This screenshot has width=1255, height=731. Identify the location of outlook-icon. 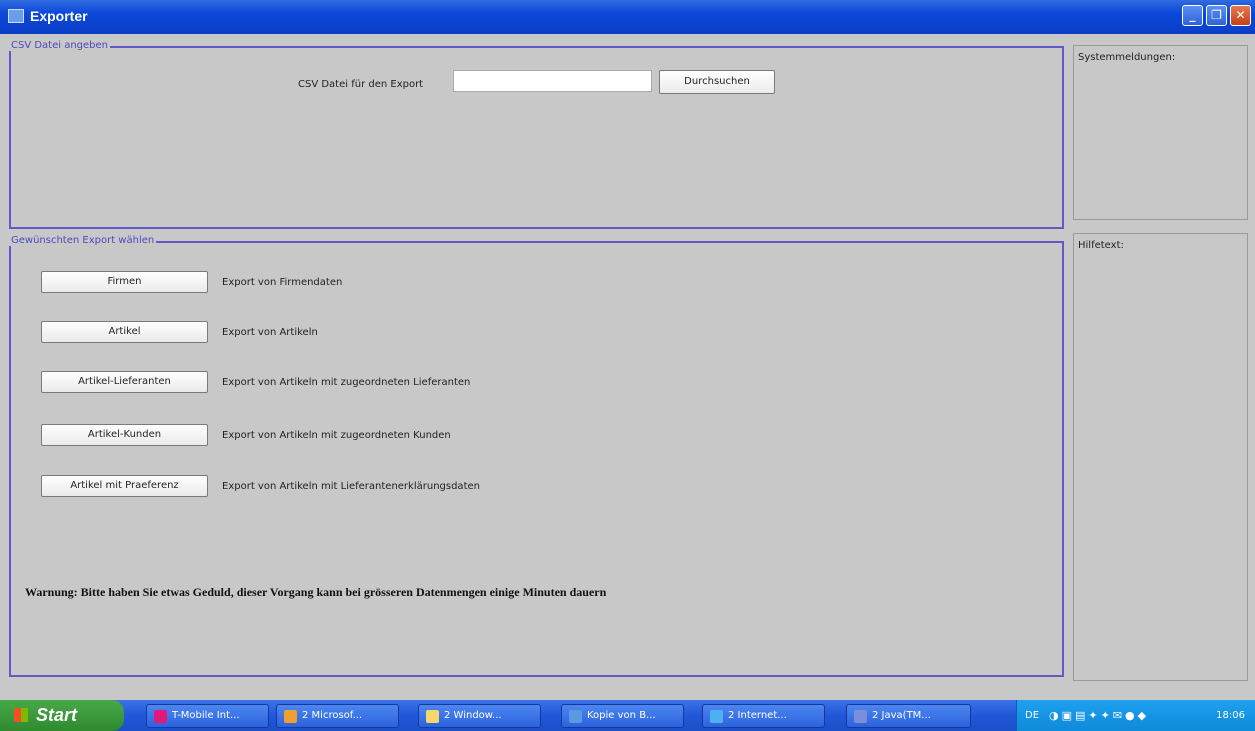
(290, 716).